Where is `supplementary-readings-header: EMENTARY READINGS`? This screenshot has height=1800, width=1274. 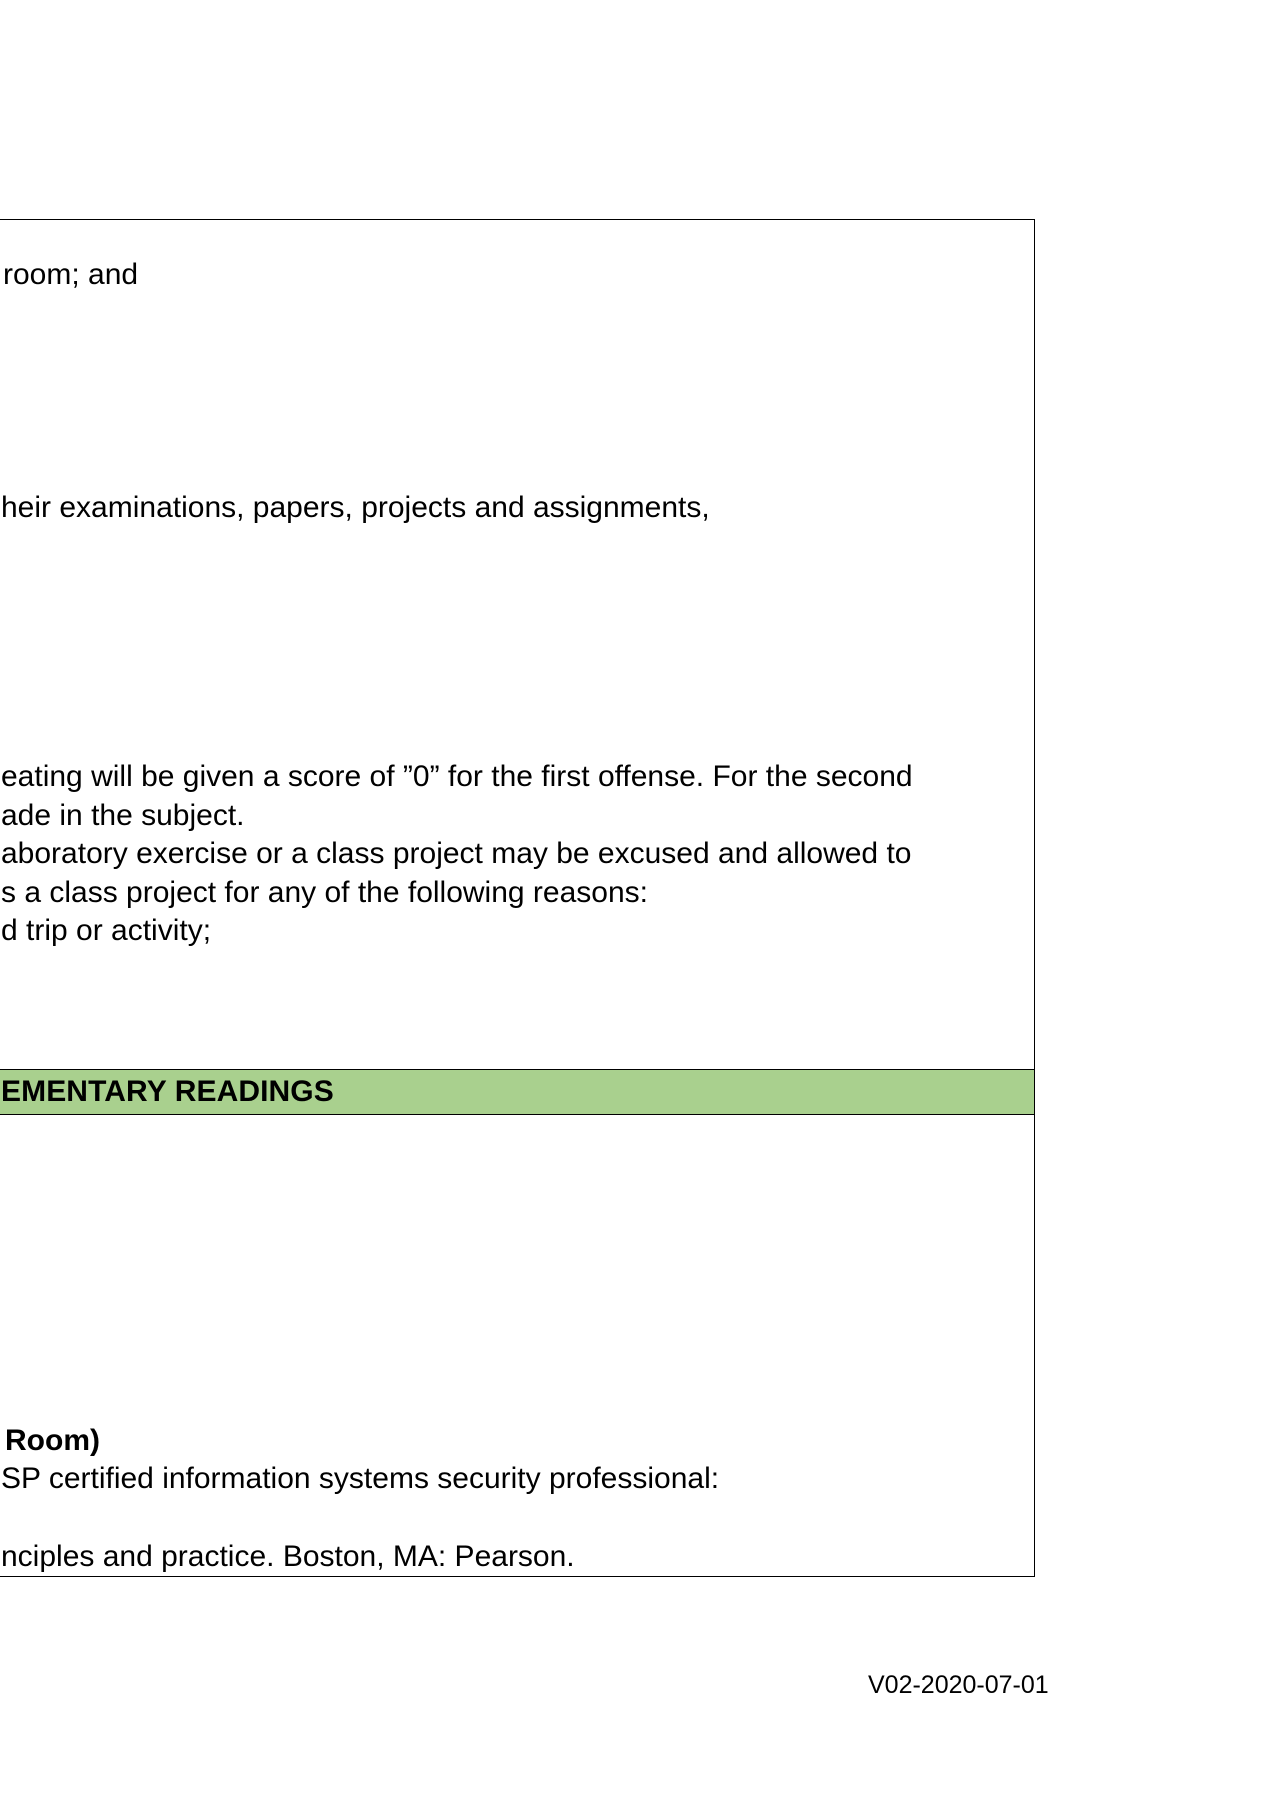
supplementary-readings-header: EMENTARY READINGS is located at coordinates (517, 1092).